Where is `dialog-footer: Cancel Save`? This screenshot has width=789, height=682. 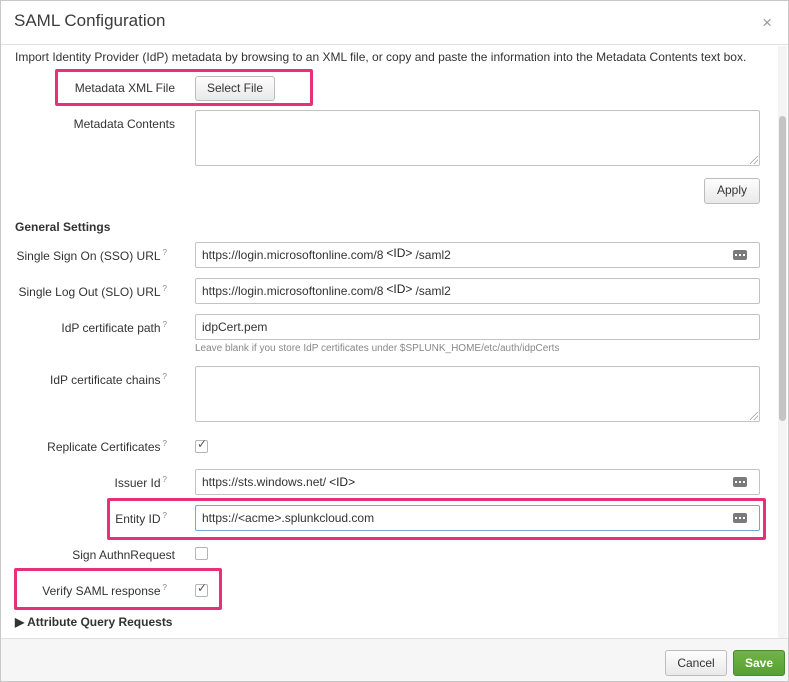
dialog-footer: Cancel Save is located at coordinates (394, 659).